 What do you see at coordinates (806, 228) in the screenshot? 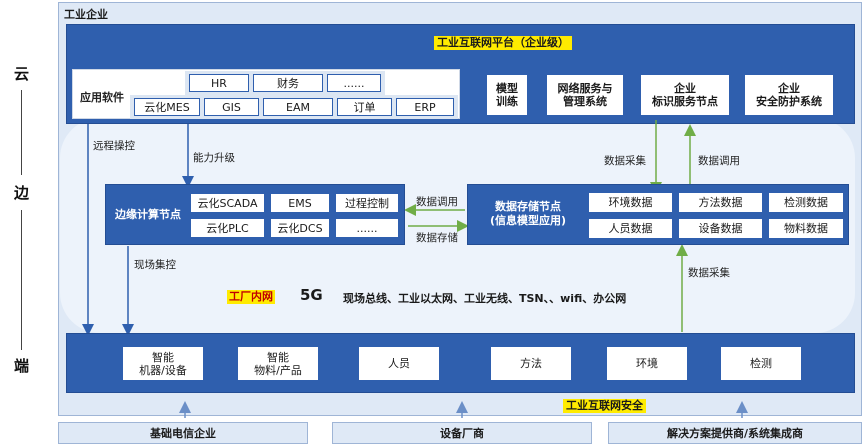
I see `storage-material-data: 物料数据` at bounding box center [806, 228].